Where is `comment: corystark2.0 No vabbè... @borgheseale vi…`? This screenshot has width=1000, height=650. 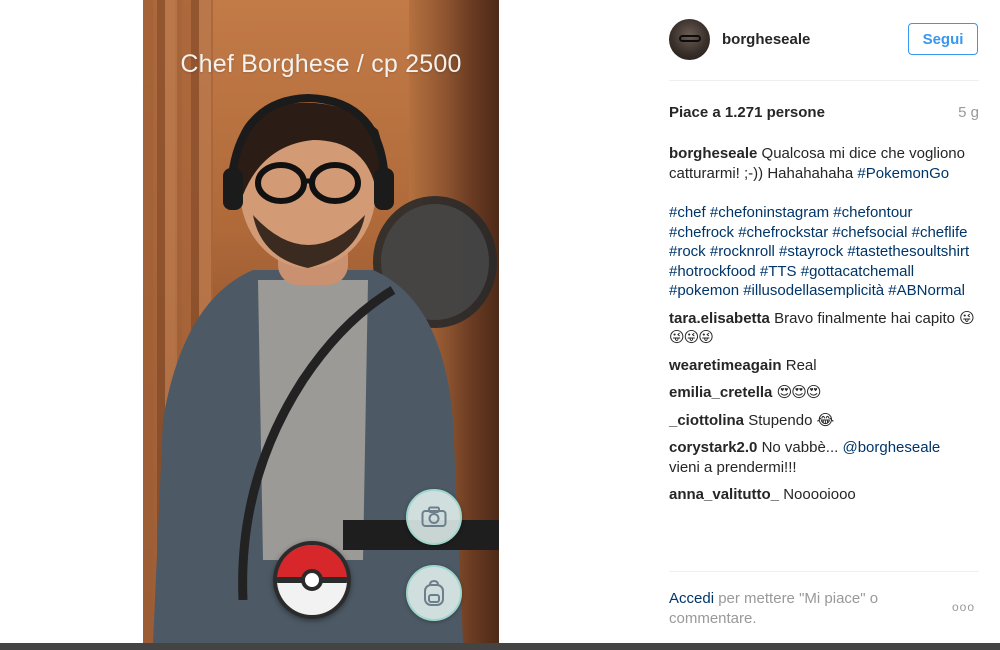
comment: corystark2.0 No vabbè... @borgheseale vi… is located at coordinates (821, 457).